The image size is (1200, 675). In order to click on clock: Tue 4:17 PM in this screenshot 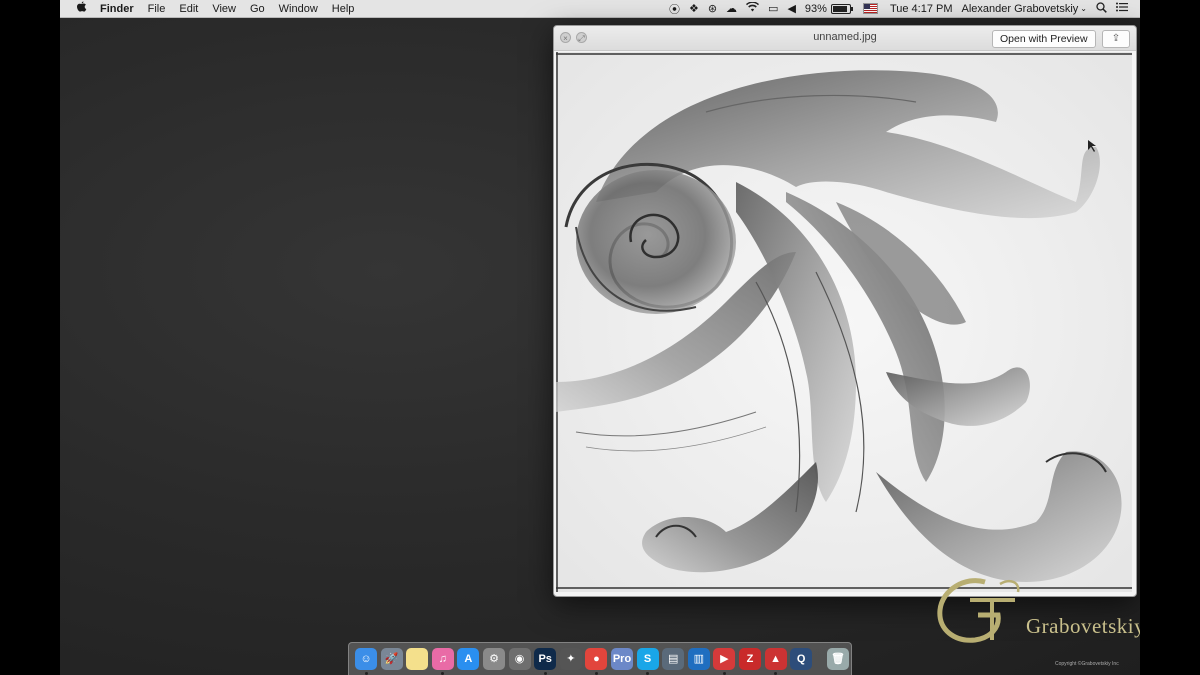, I will do `click(921, 9)`.